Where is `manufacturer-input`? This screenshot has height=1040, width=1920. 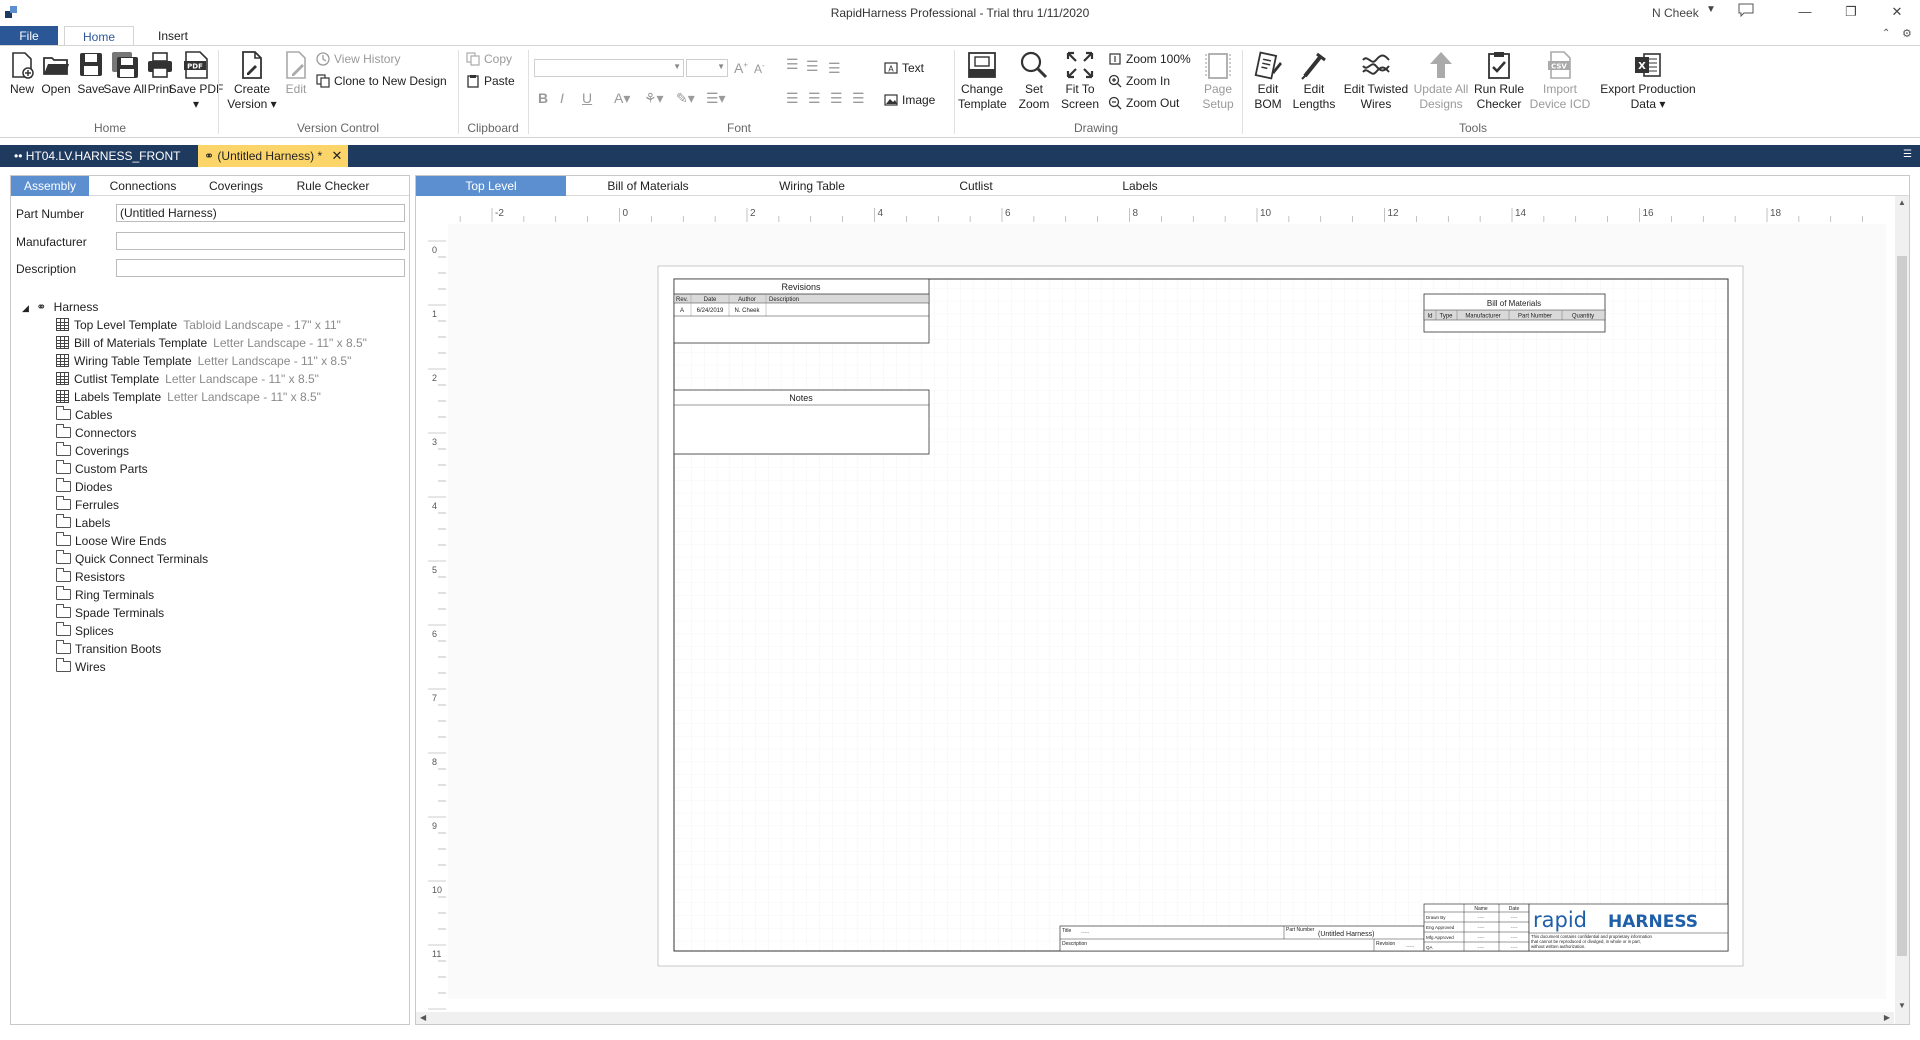
manufacturer-input is located at coordinates (260, 241).